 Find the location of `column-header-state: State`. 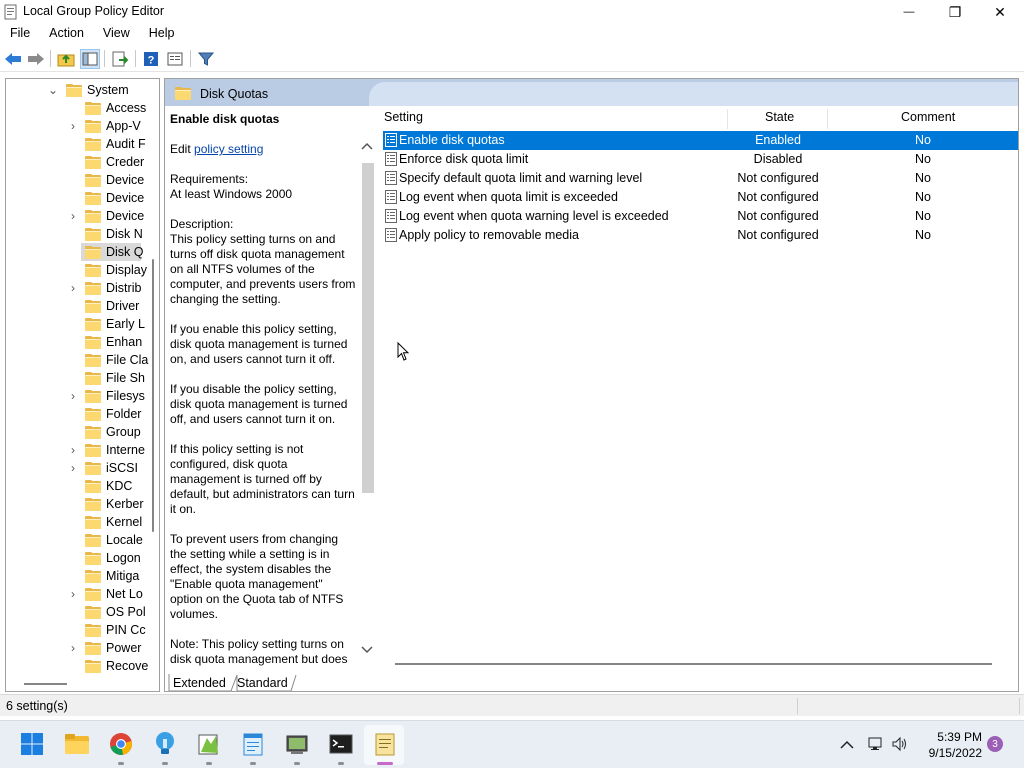

column-header-state: State is located at coordinates (779, 120).